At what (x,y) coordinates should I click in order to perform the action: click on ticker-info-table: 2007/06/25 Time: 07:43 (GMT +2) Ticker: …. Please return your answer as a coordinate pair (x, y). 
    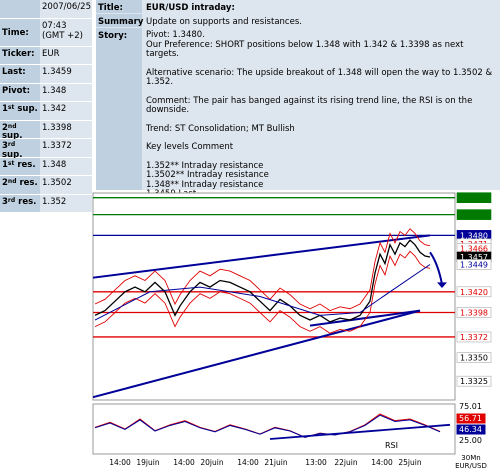
    Looking at the image, I should click on (46, 106).